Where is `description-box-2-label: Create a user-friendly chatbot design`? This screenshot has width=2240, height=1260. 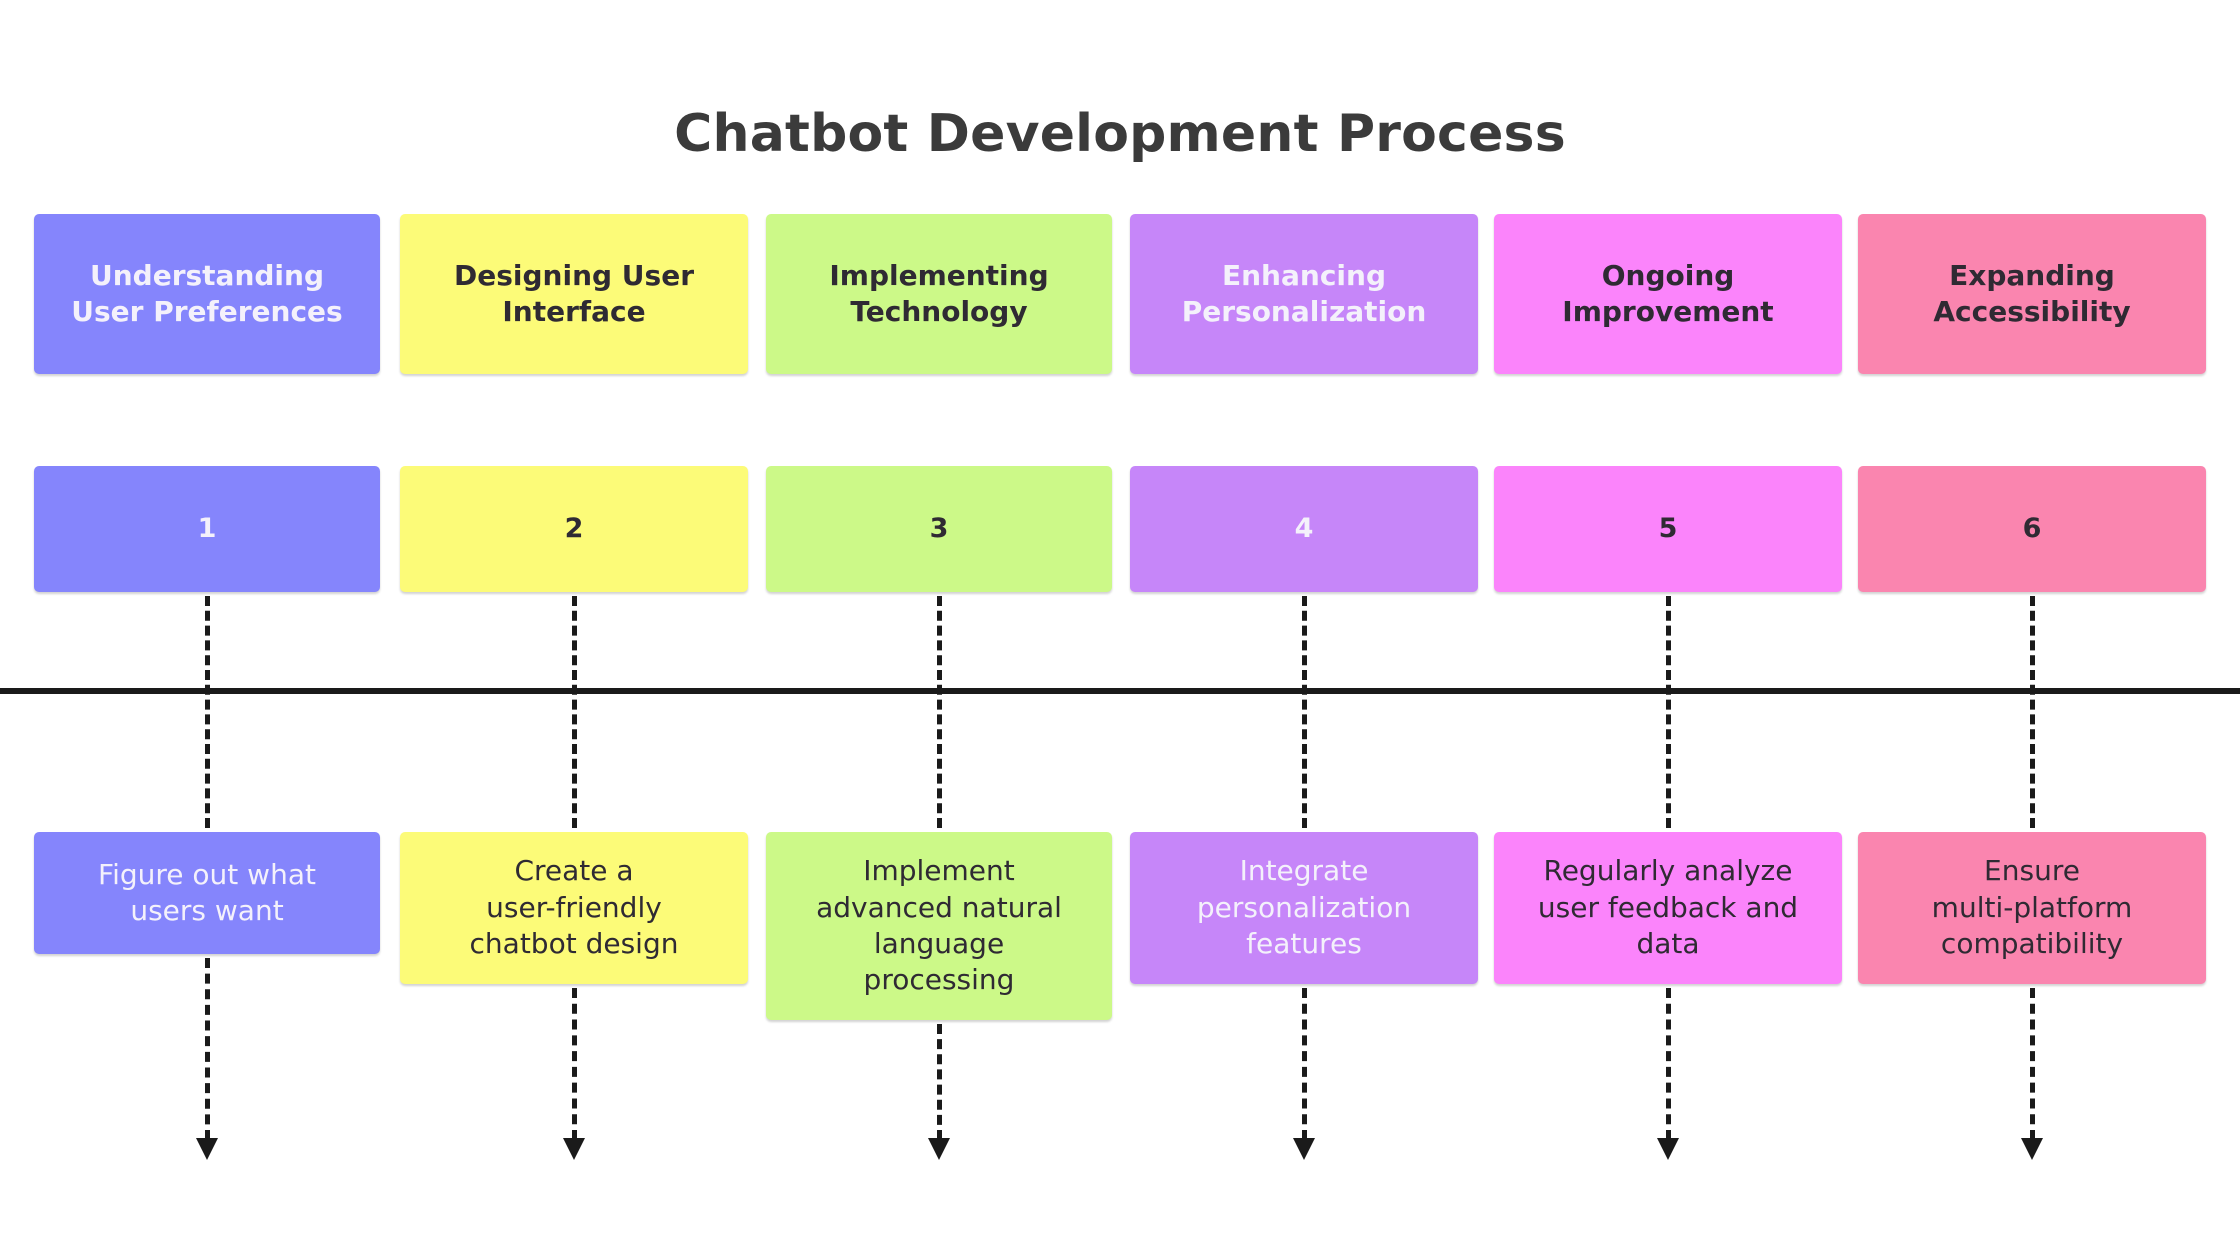 description-box-2-label: Create a user-friendly chatbot design is located at coordinates (574, 907).